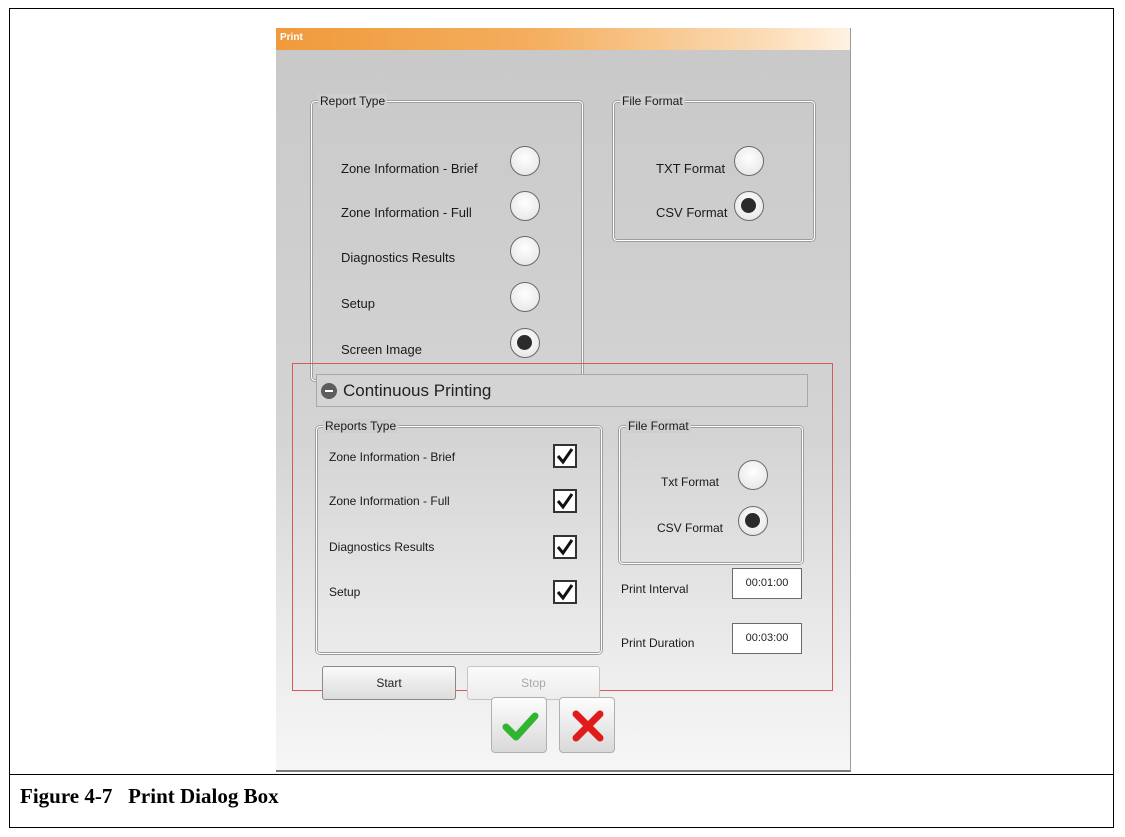 The image size is (1125, 837). I want to click on reports-option-label: Zone Information - Full, so click(389, 501).